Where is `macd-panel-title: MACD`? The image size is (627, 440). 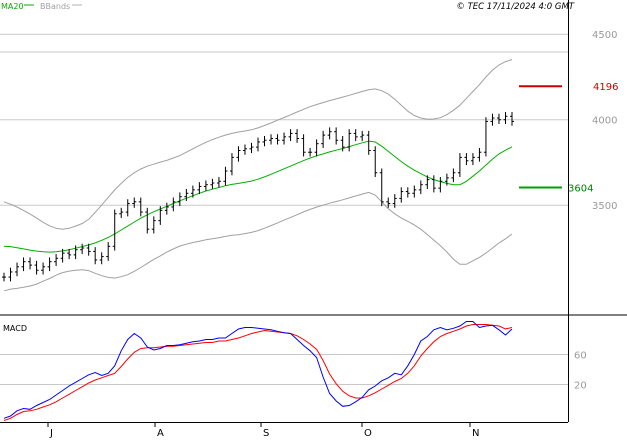 macd-panel-title: MACD is located at coordinates (15, 328).